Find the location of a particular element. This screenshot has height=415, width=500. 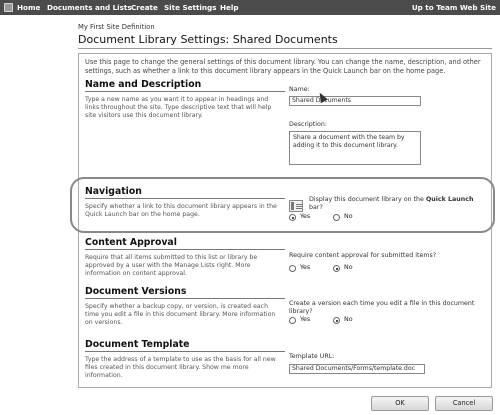

document-versions-no-radio is located at coordinates (336, 320).